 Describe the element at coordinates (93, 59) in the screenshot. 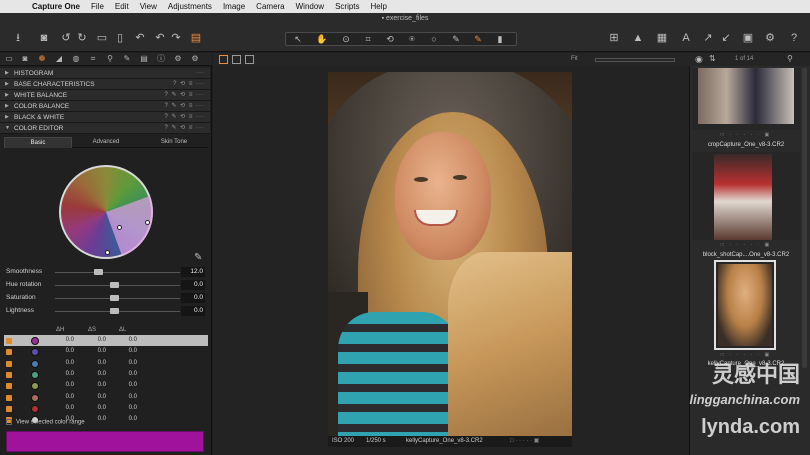

I see `composition-tab-icon: ⌗` at that location.